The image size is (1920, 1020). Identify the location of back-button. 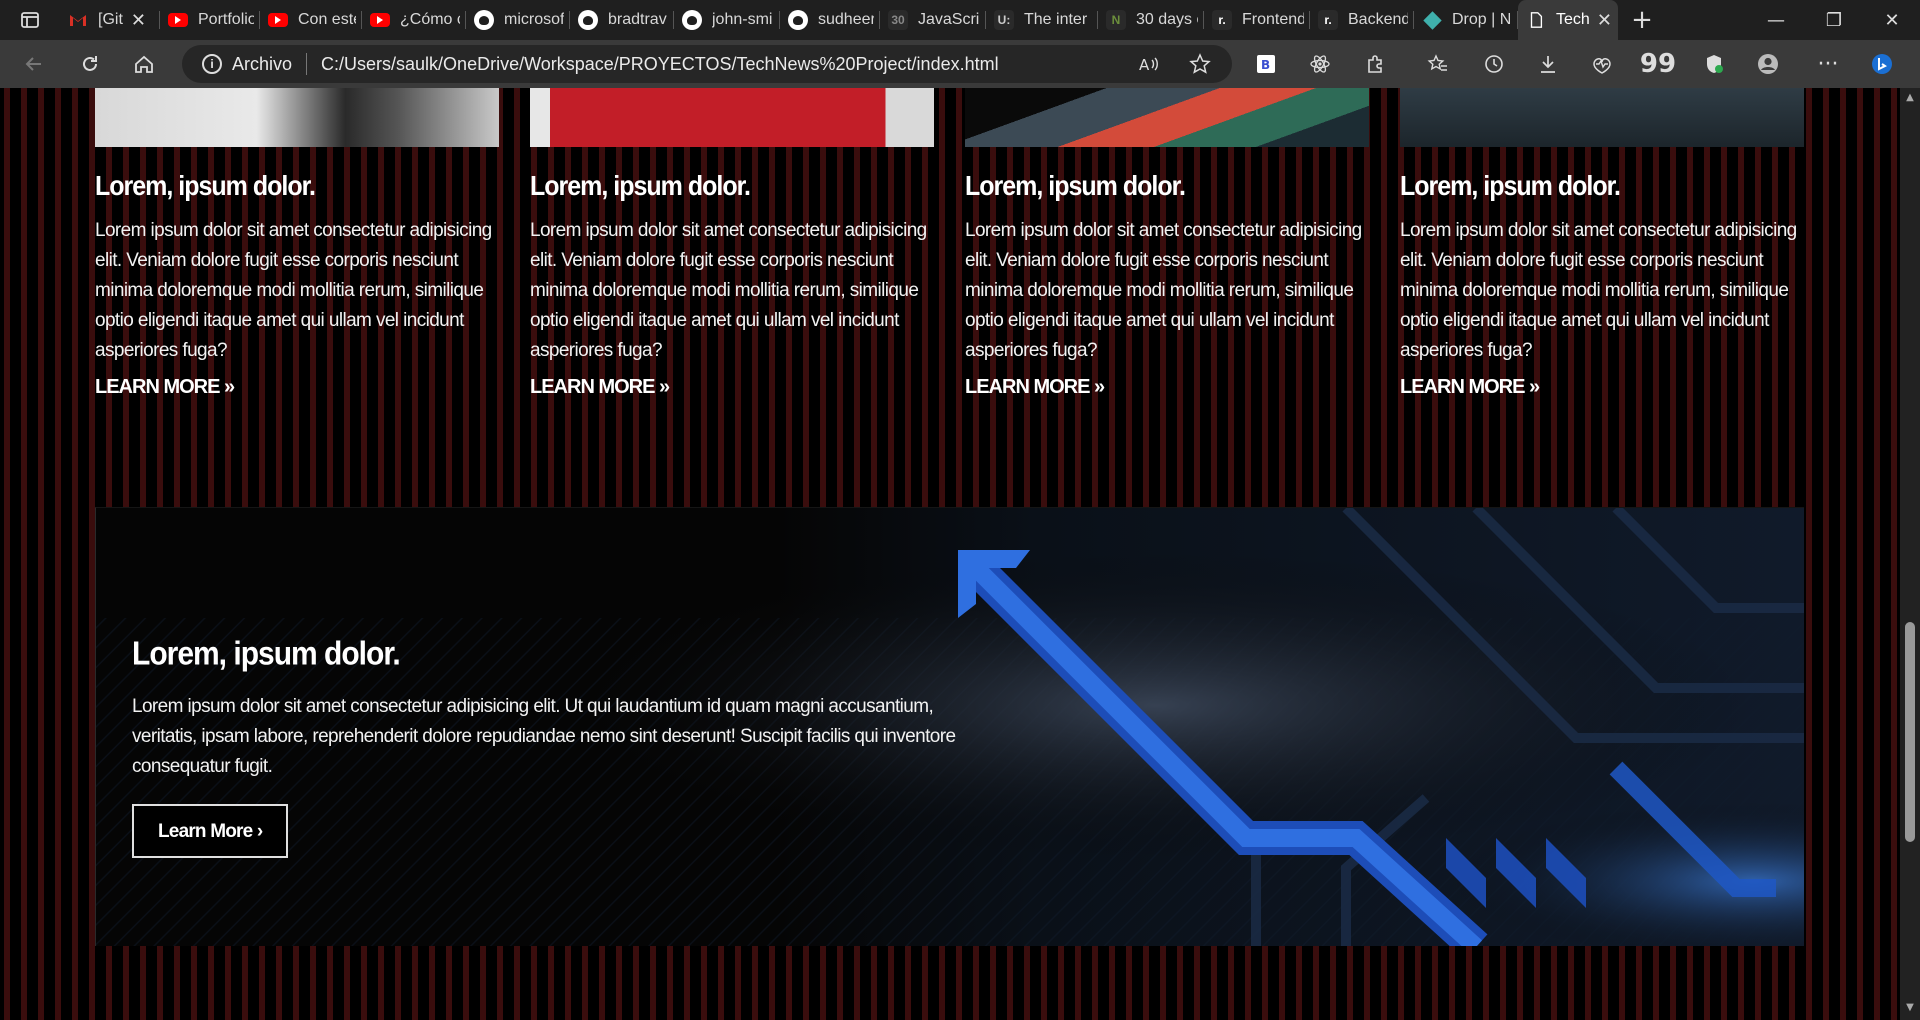
(34, 64).